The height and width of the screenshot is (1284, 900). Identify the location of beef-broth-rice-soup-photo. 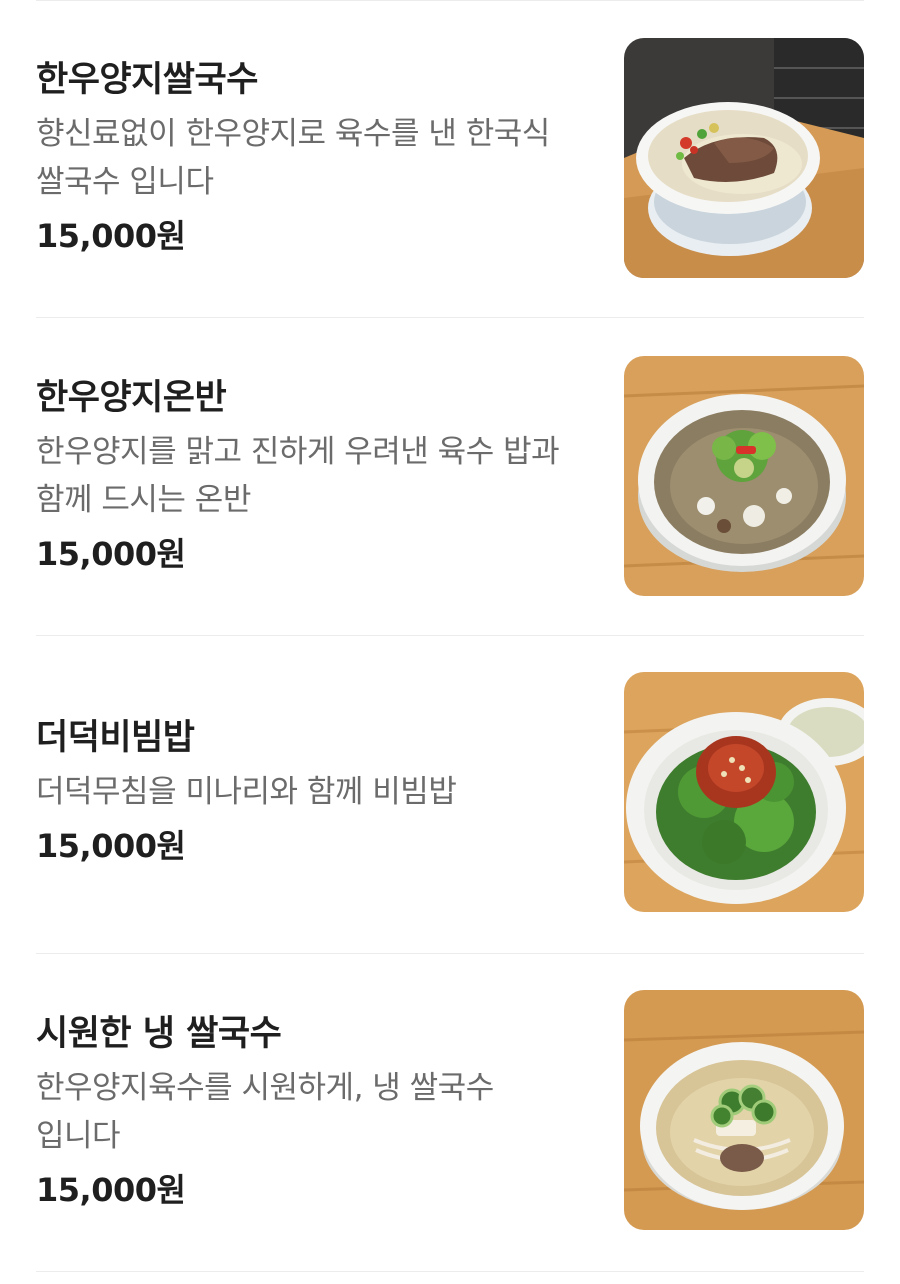
(744, 476).